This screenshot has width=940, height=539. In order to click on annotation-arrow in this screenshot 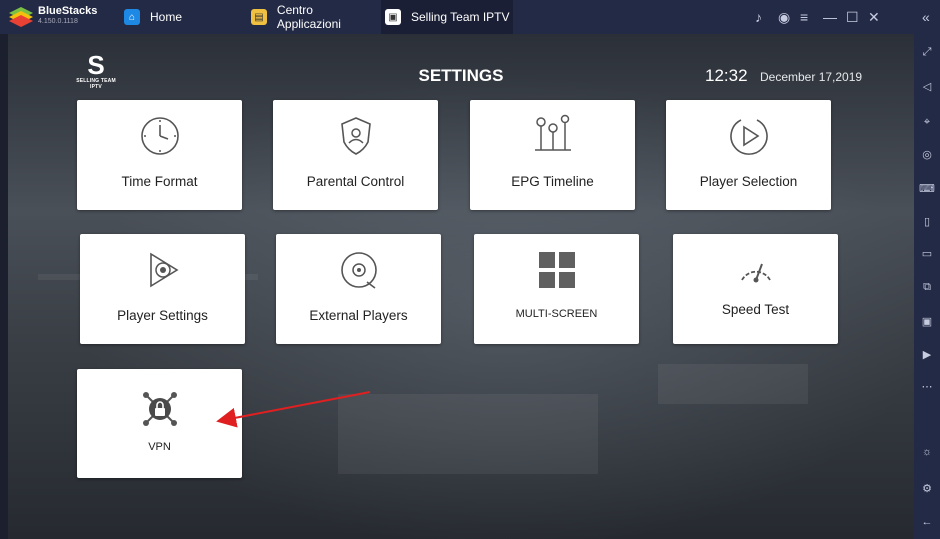, I will do `click(293, 409)`.